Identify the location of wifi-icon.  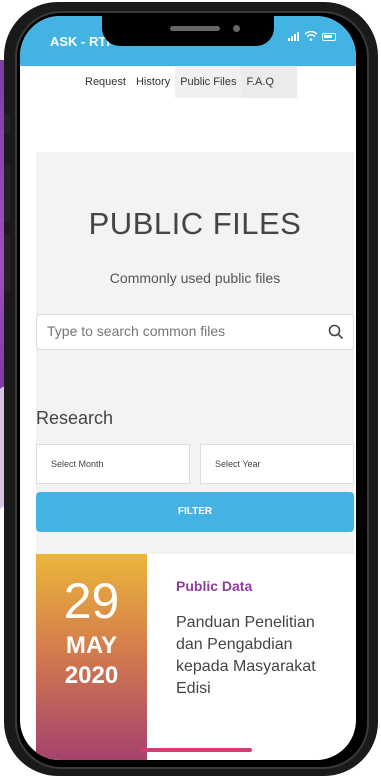
(311, 37).